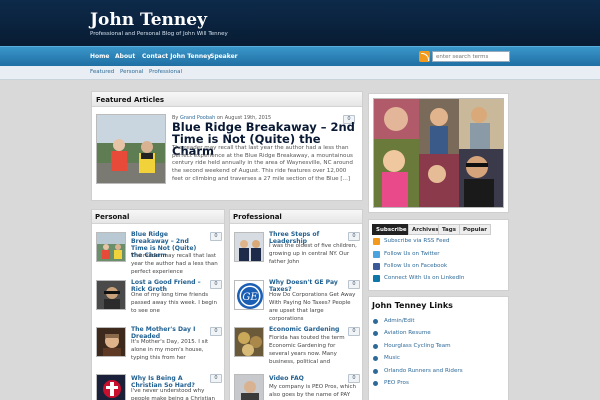 Image resolution: width=600 pixels, height=400 pixels. What do you see at coordinates (412, 305) in the screenshot?
I see `links-heading: John Tenney Links` at bounding box center [412, 305].